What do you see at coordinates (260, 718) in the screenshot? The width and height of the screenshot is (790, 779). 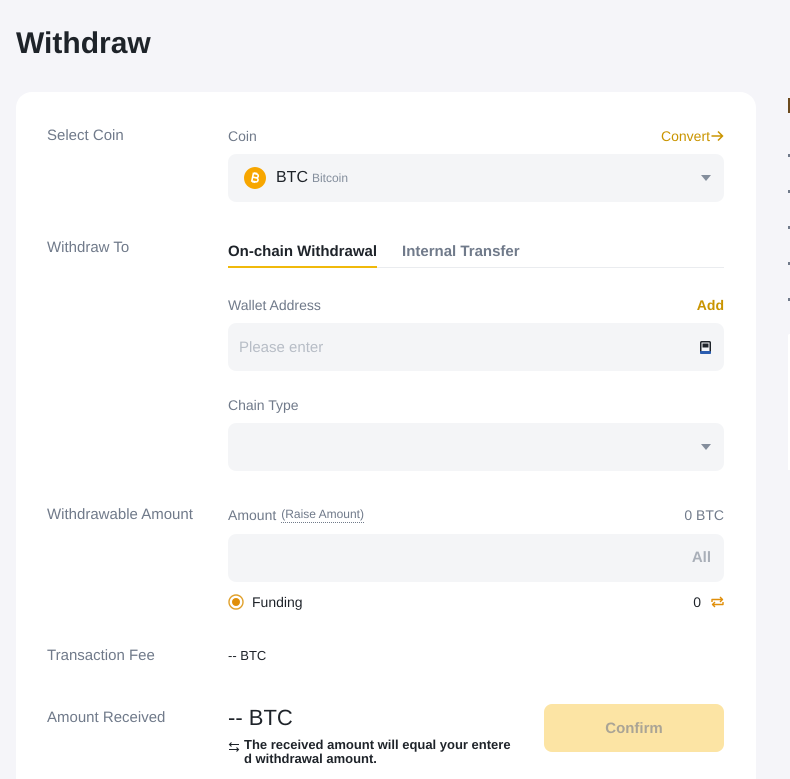 I see `received-value: -- BTC` at bounding box center [260, 718].